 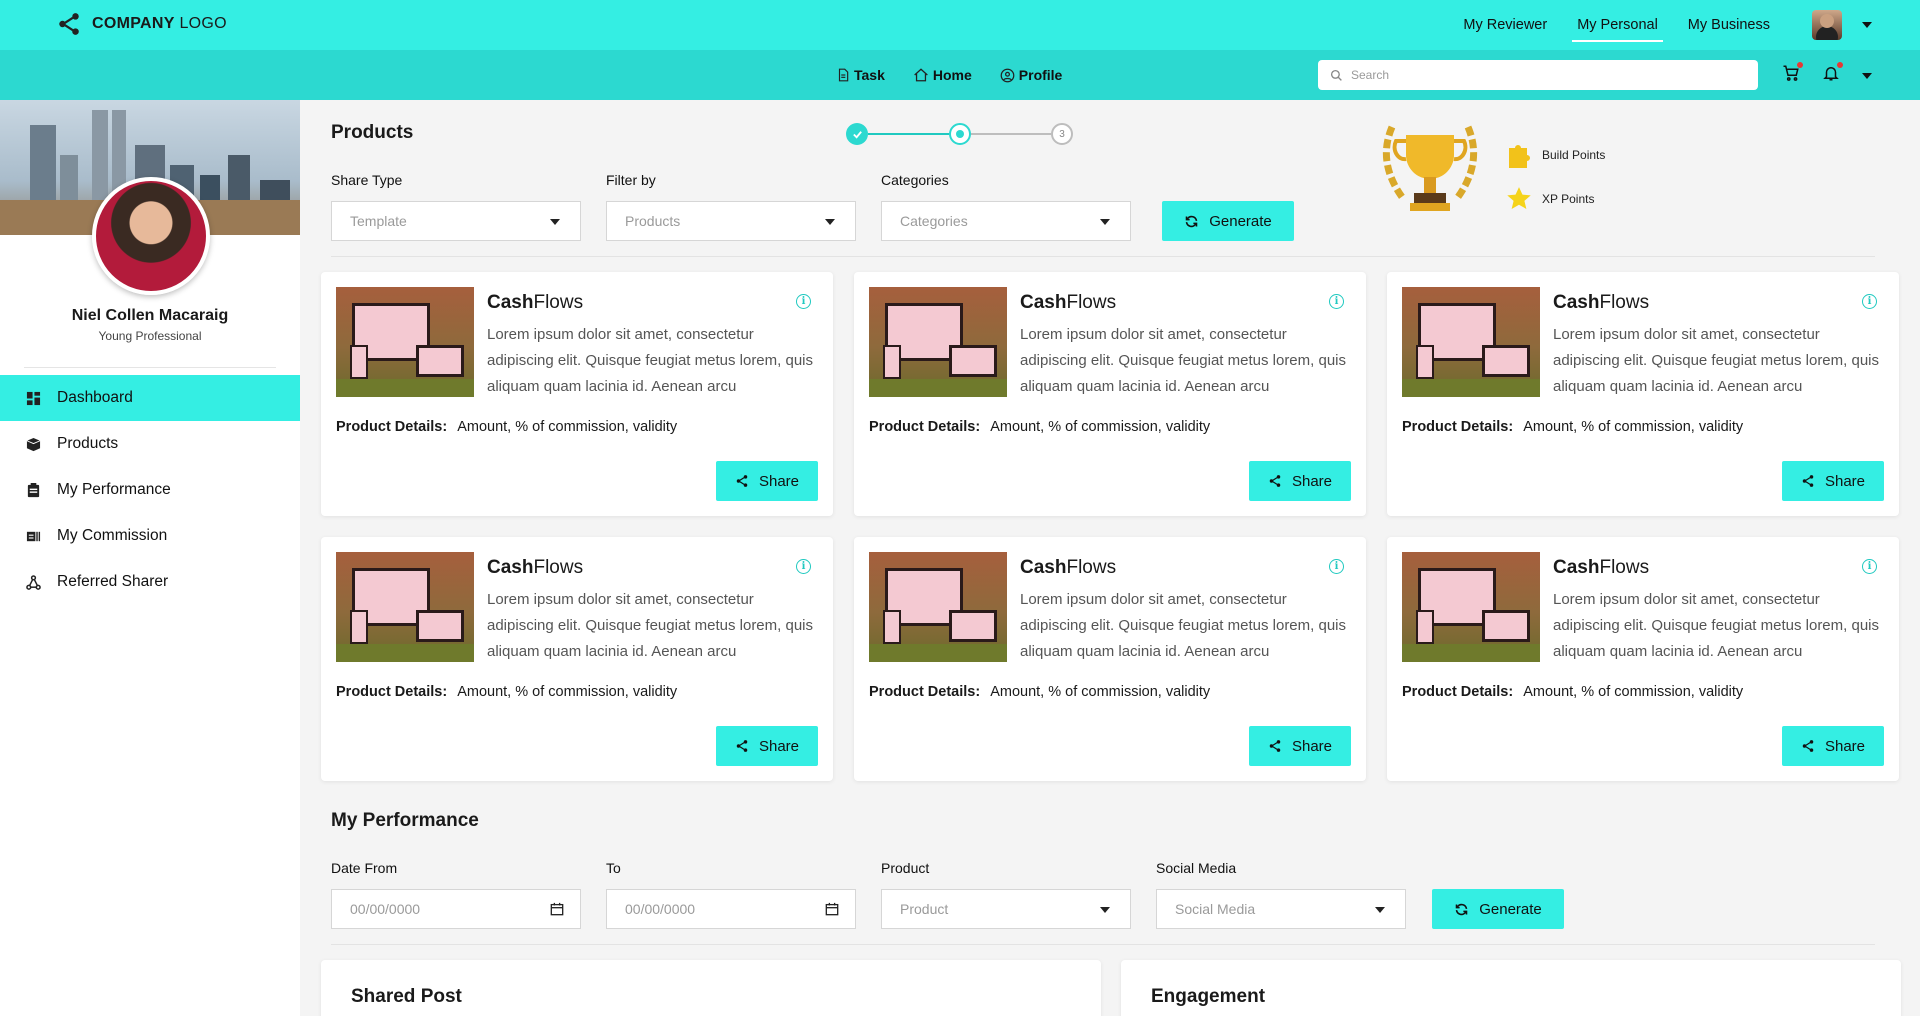 I want to click on filter-by-select: Products, so click(x=731, y=221).